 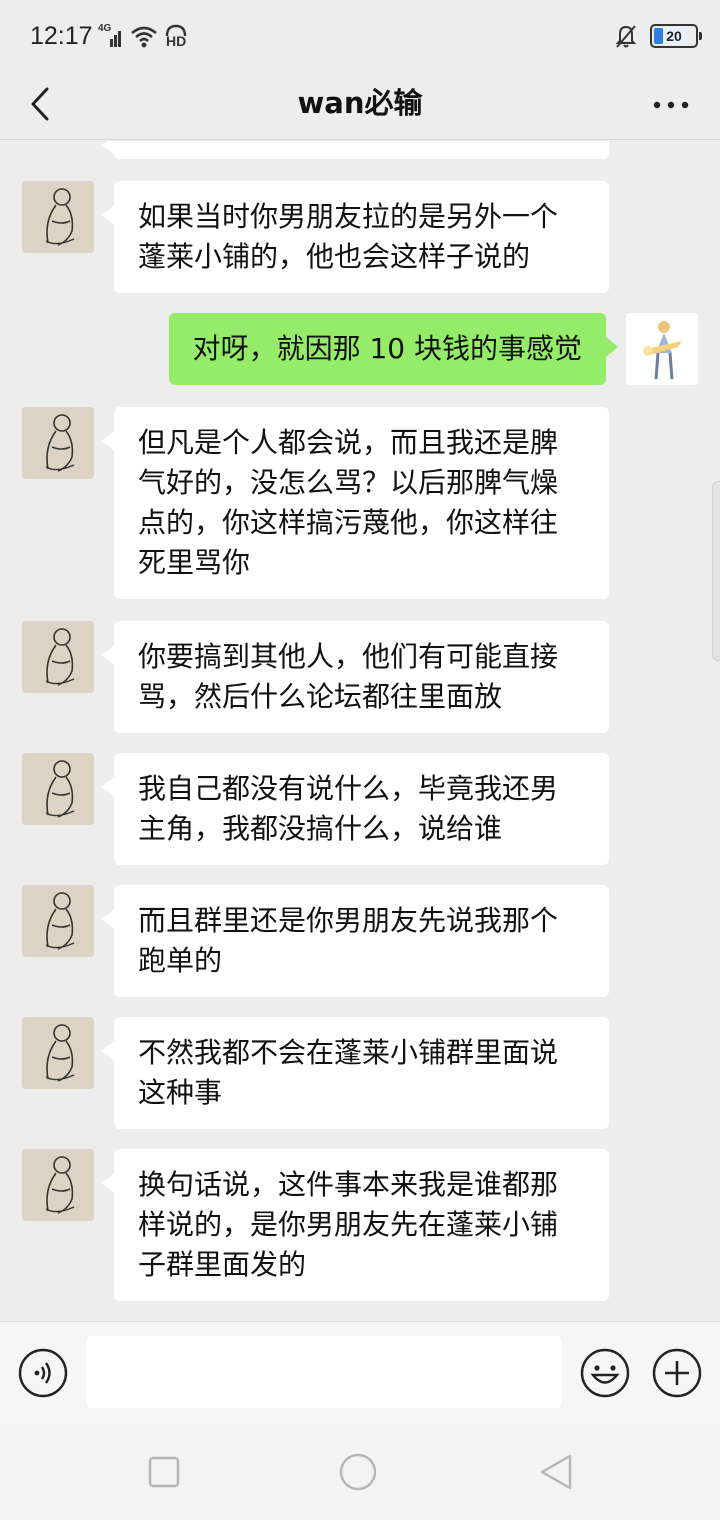 I want to click on message-text: 你要搞到其他人，他们有可能直接骂，然后什么论坛都往里面放, so click(x=348, y=676).